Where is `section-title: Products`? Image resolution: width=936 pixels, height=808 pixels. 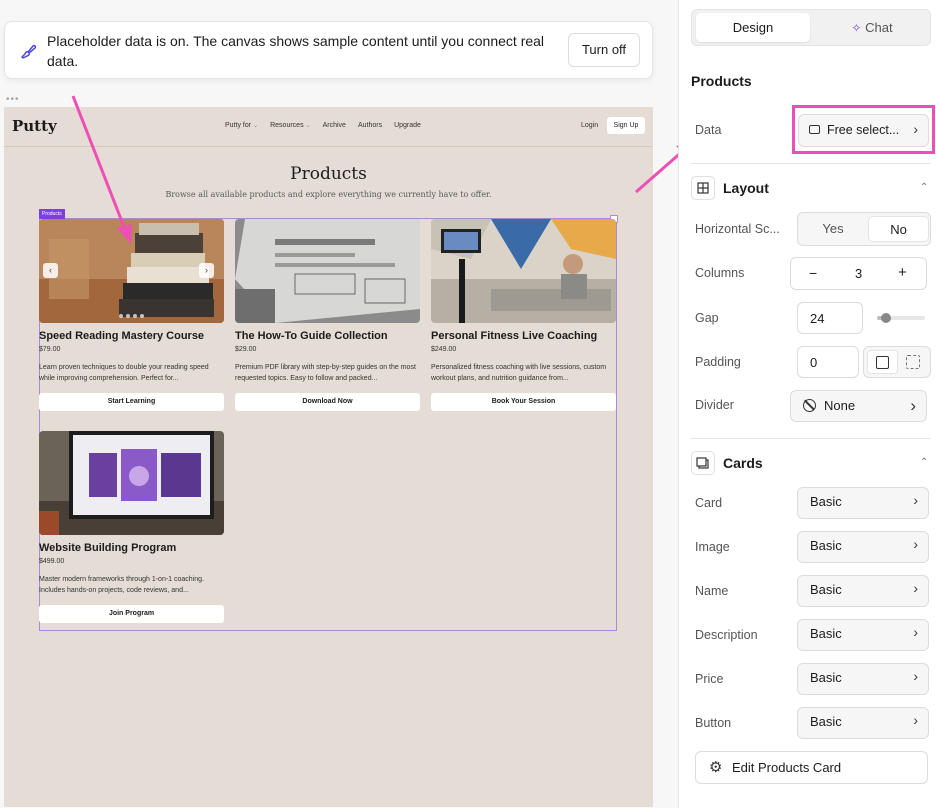
section-title: Products is located at coordinates (721, 81).